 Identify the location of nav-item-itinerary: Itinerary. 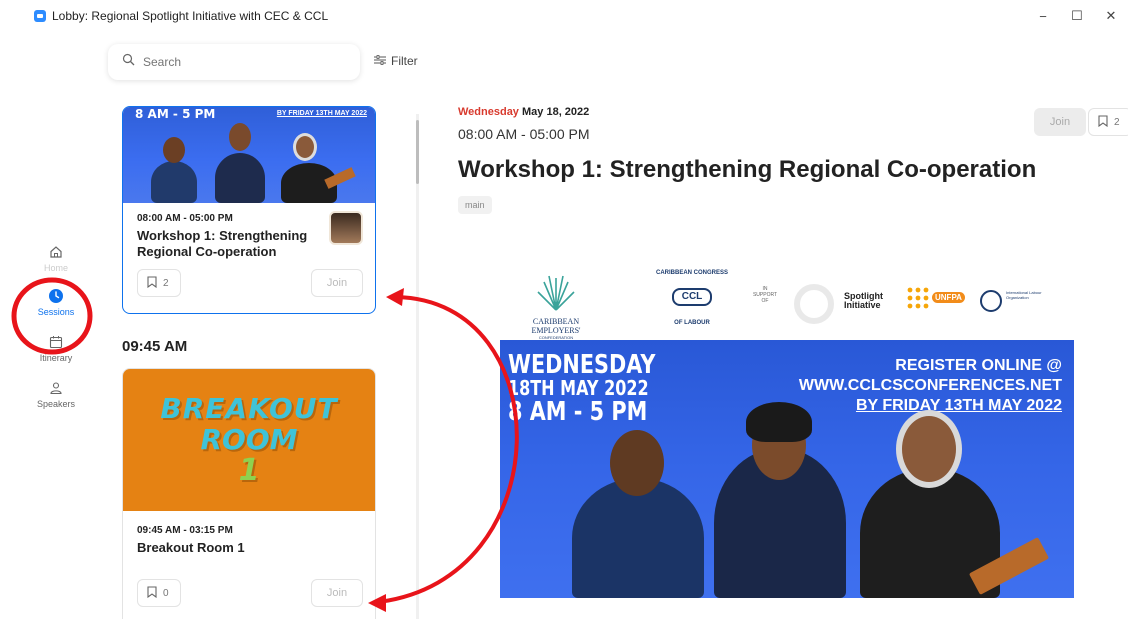
(56, 348).